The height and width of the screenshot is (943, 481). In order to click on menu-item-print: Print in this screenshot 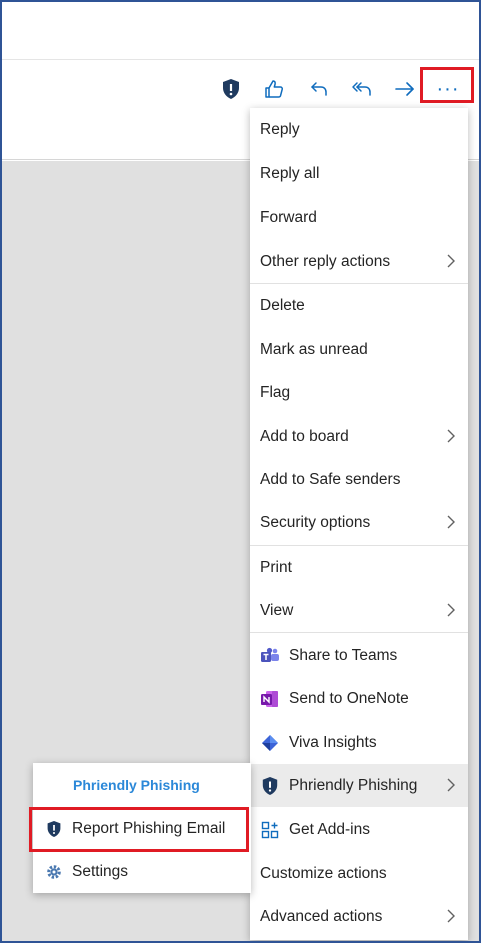, I will do `click(359, 567)`.